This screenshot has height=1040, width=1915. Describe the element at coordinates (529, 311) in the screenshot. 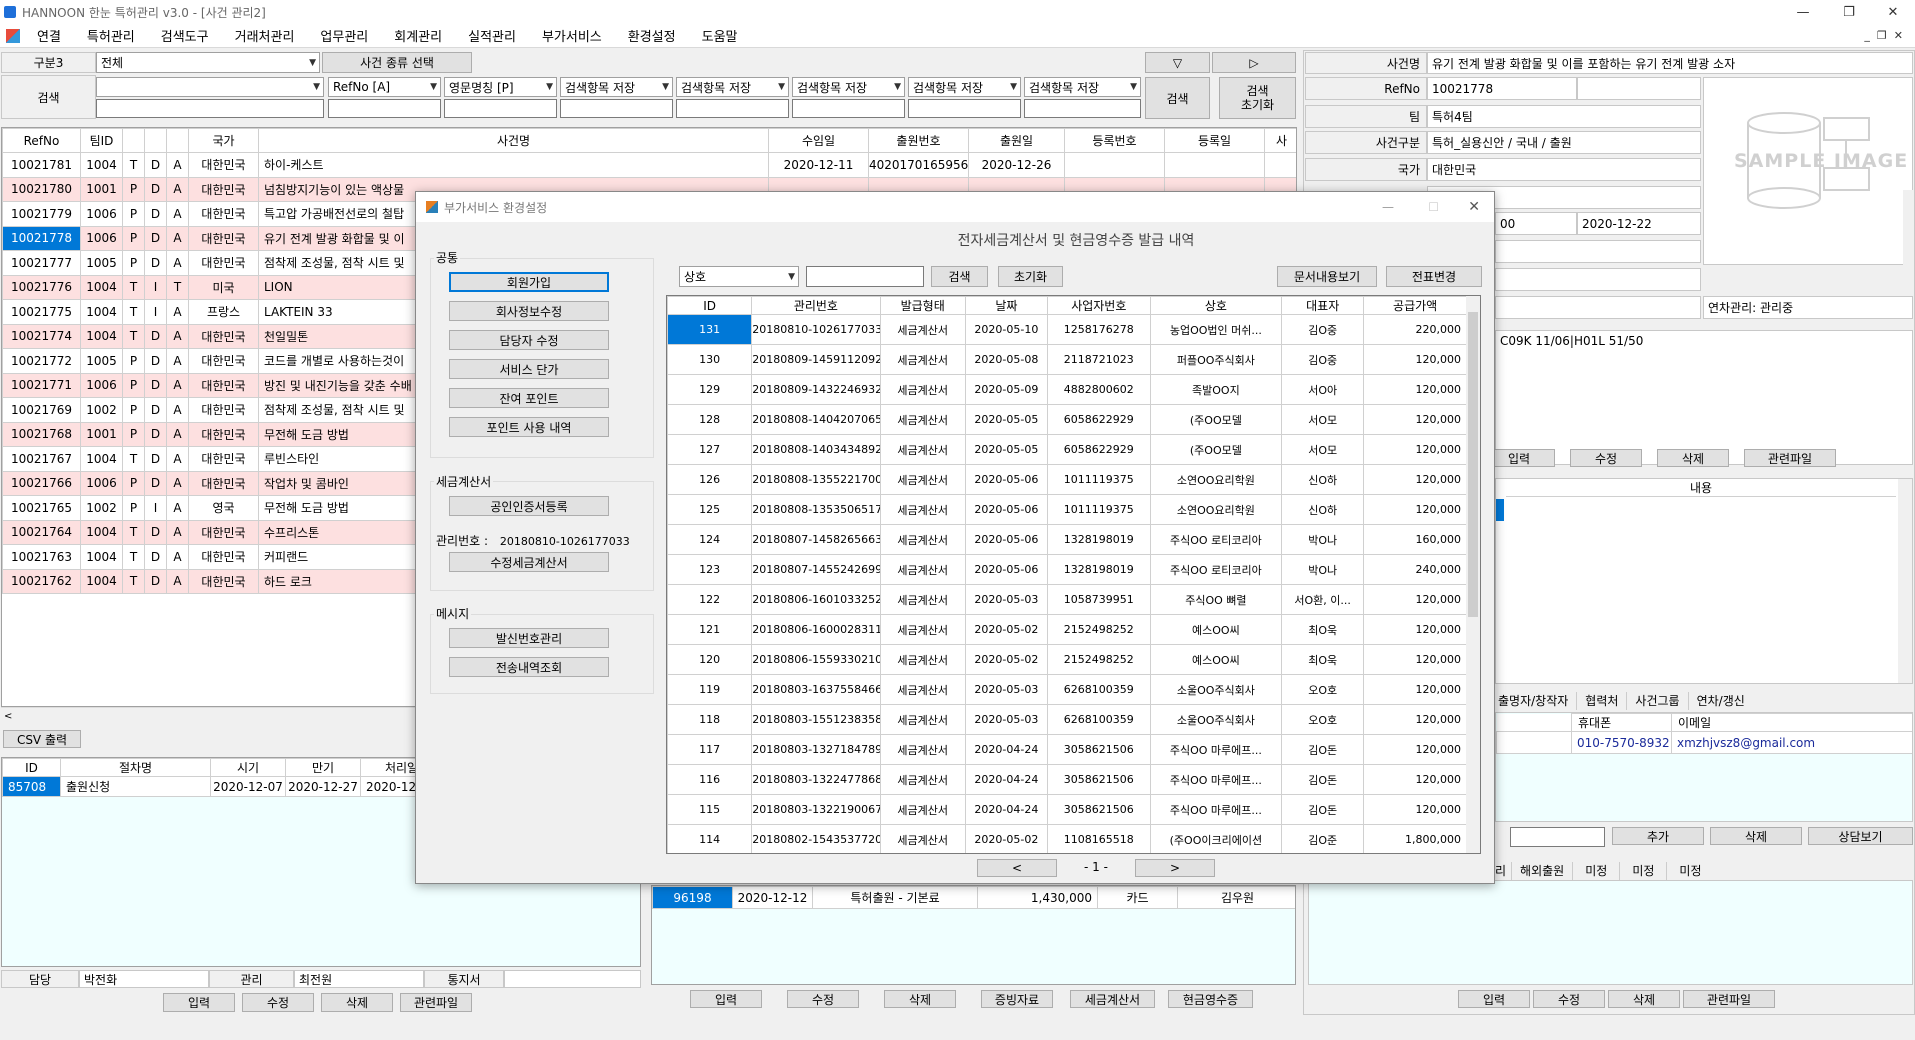

I see `company-info-button: 회사정보수정` at that location.